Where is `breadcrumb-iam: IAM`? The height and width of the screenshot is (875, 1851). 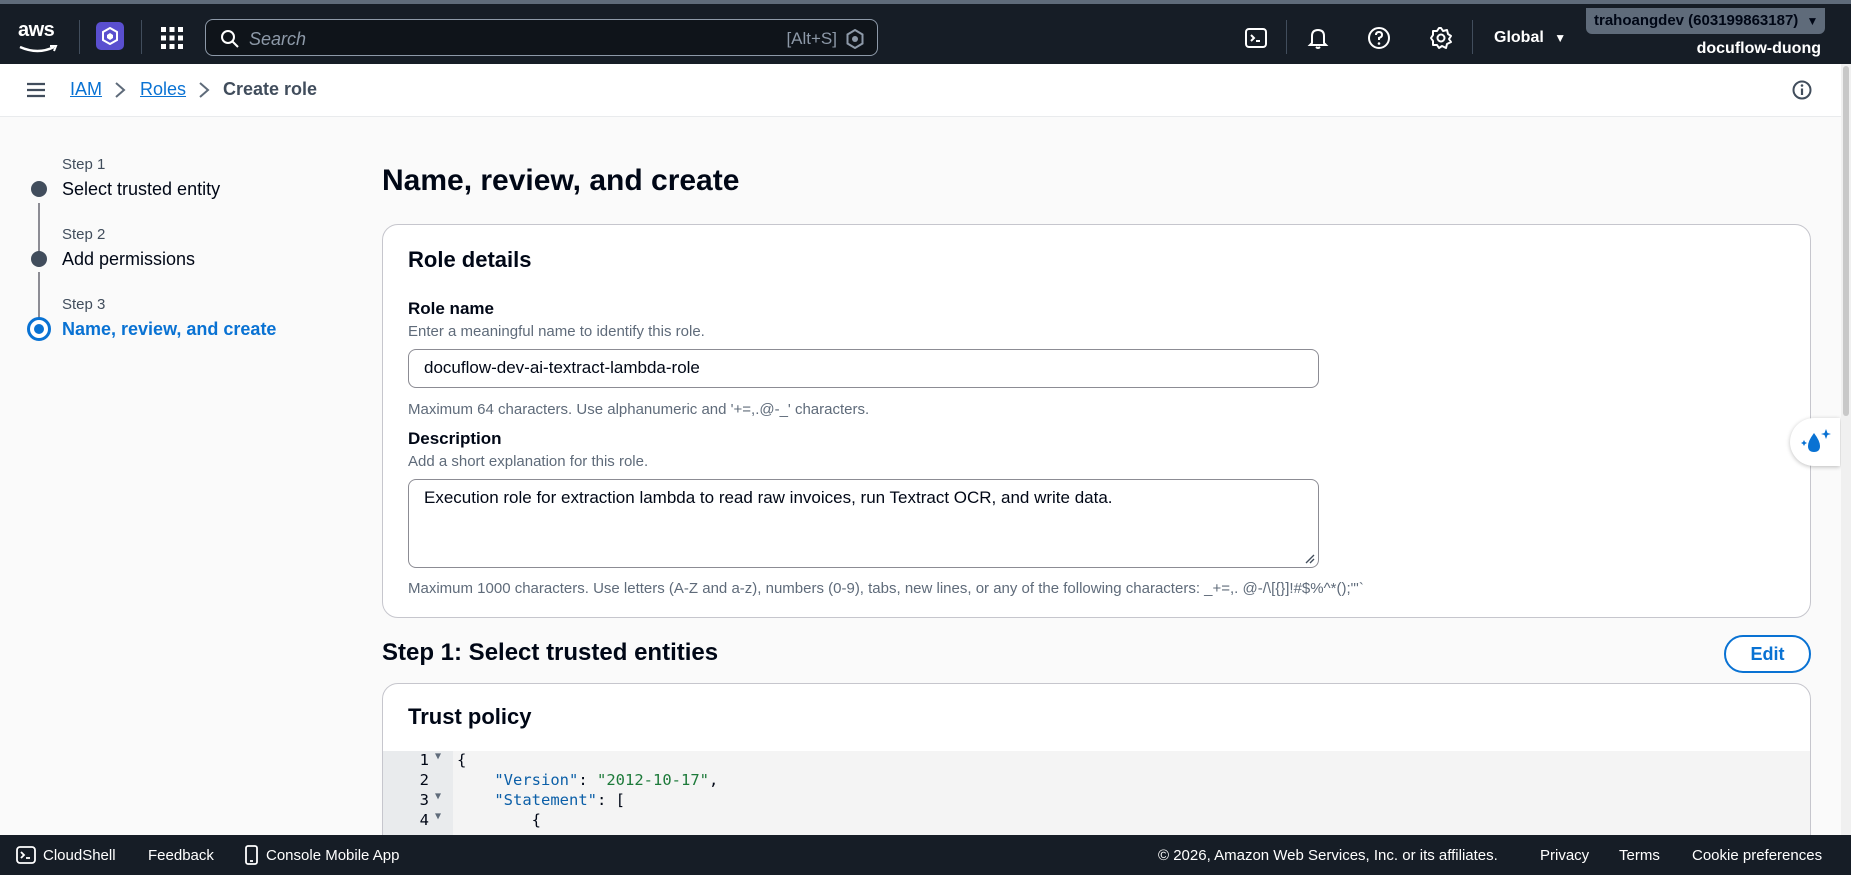 breadcrumb-iam: IAM is located at coordinates (86, 89).